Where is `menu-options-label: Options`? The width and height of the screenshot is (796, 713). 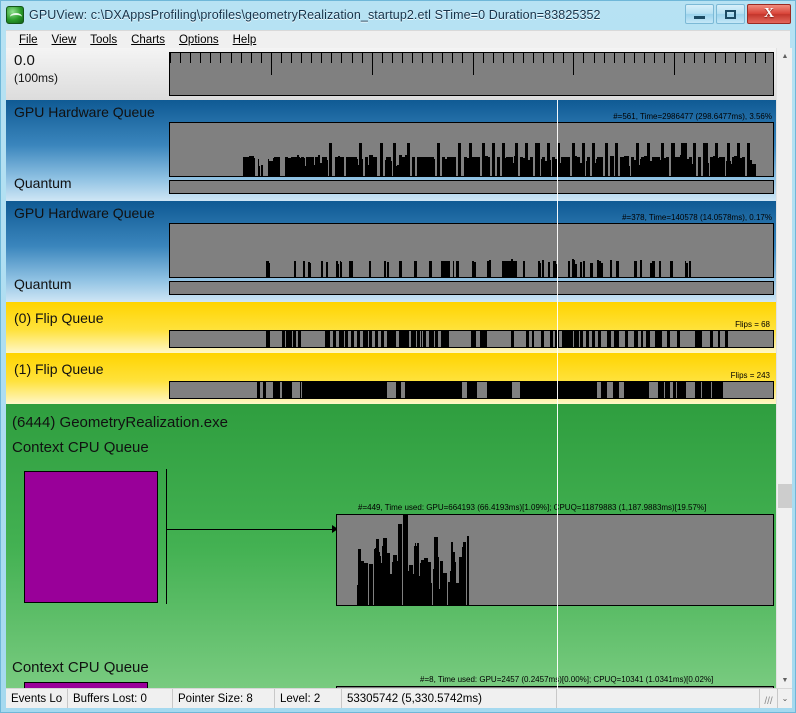 menu-options-label: Options is located at coordinates (198, 39).